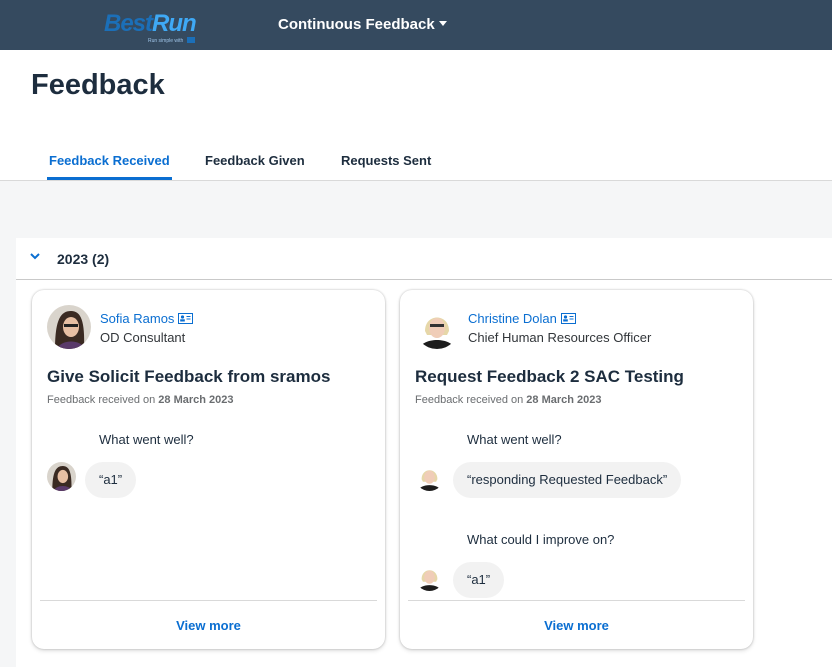 The height and width of the screenshot is (667, 832). What do you see at coordinates (143, 337) in the screenshot?
I see `person-role: OD Consultant` at bounding box center [143, 337].